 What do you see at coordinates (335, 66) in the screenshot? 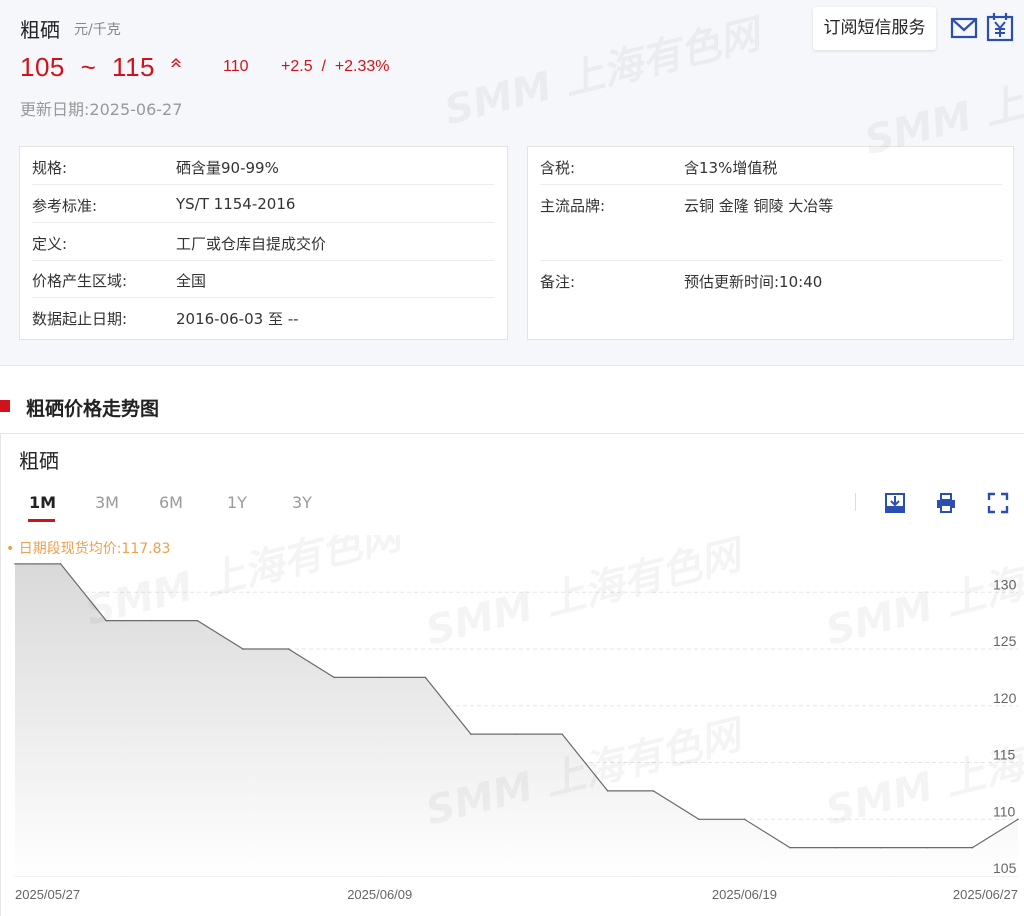
I see `price-change: +2.5 / +2.33%` at bounding box center [335, 66].